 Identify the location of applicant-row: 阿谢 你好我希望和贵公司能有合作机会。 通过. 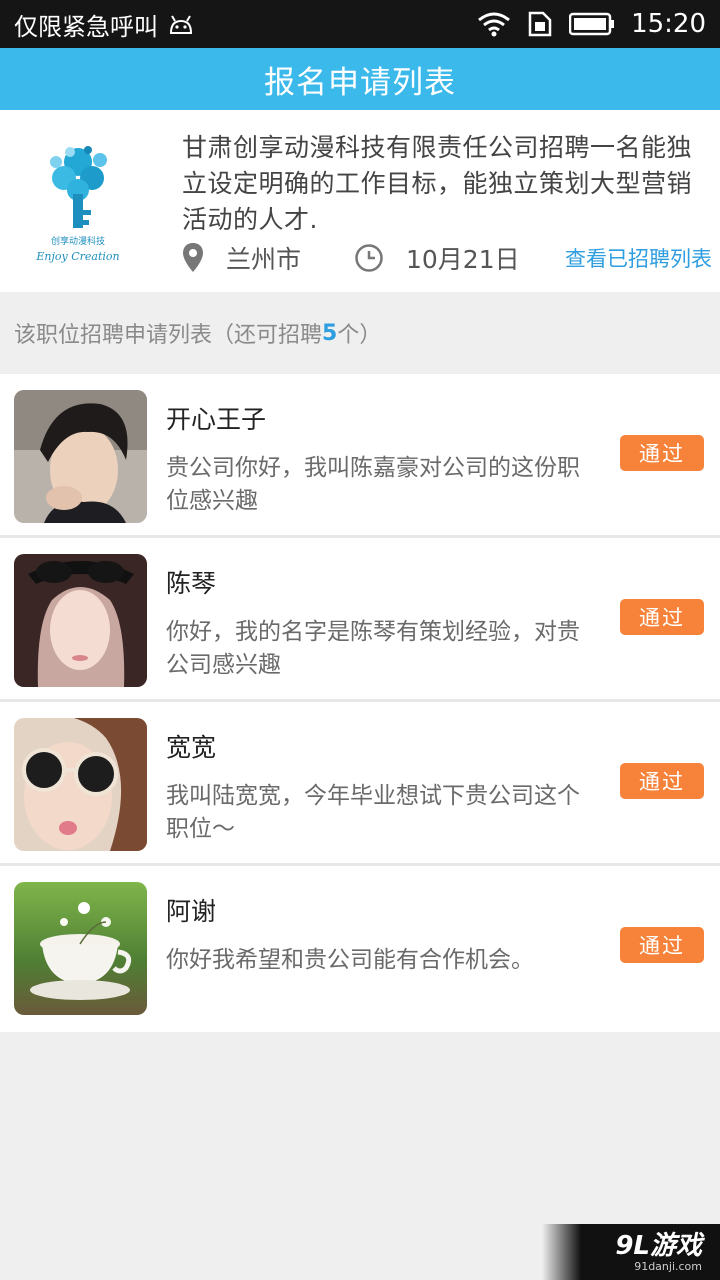
(360, 949).